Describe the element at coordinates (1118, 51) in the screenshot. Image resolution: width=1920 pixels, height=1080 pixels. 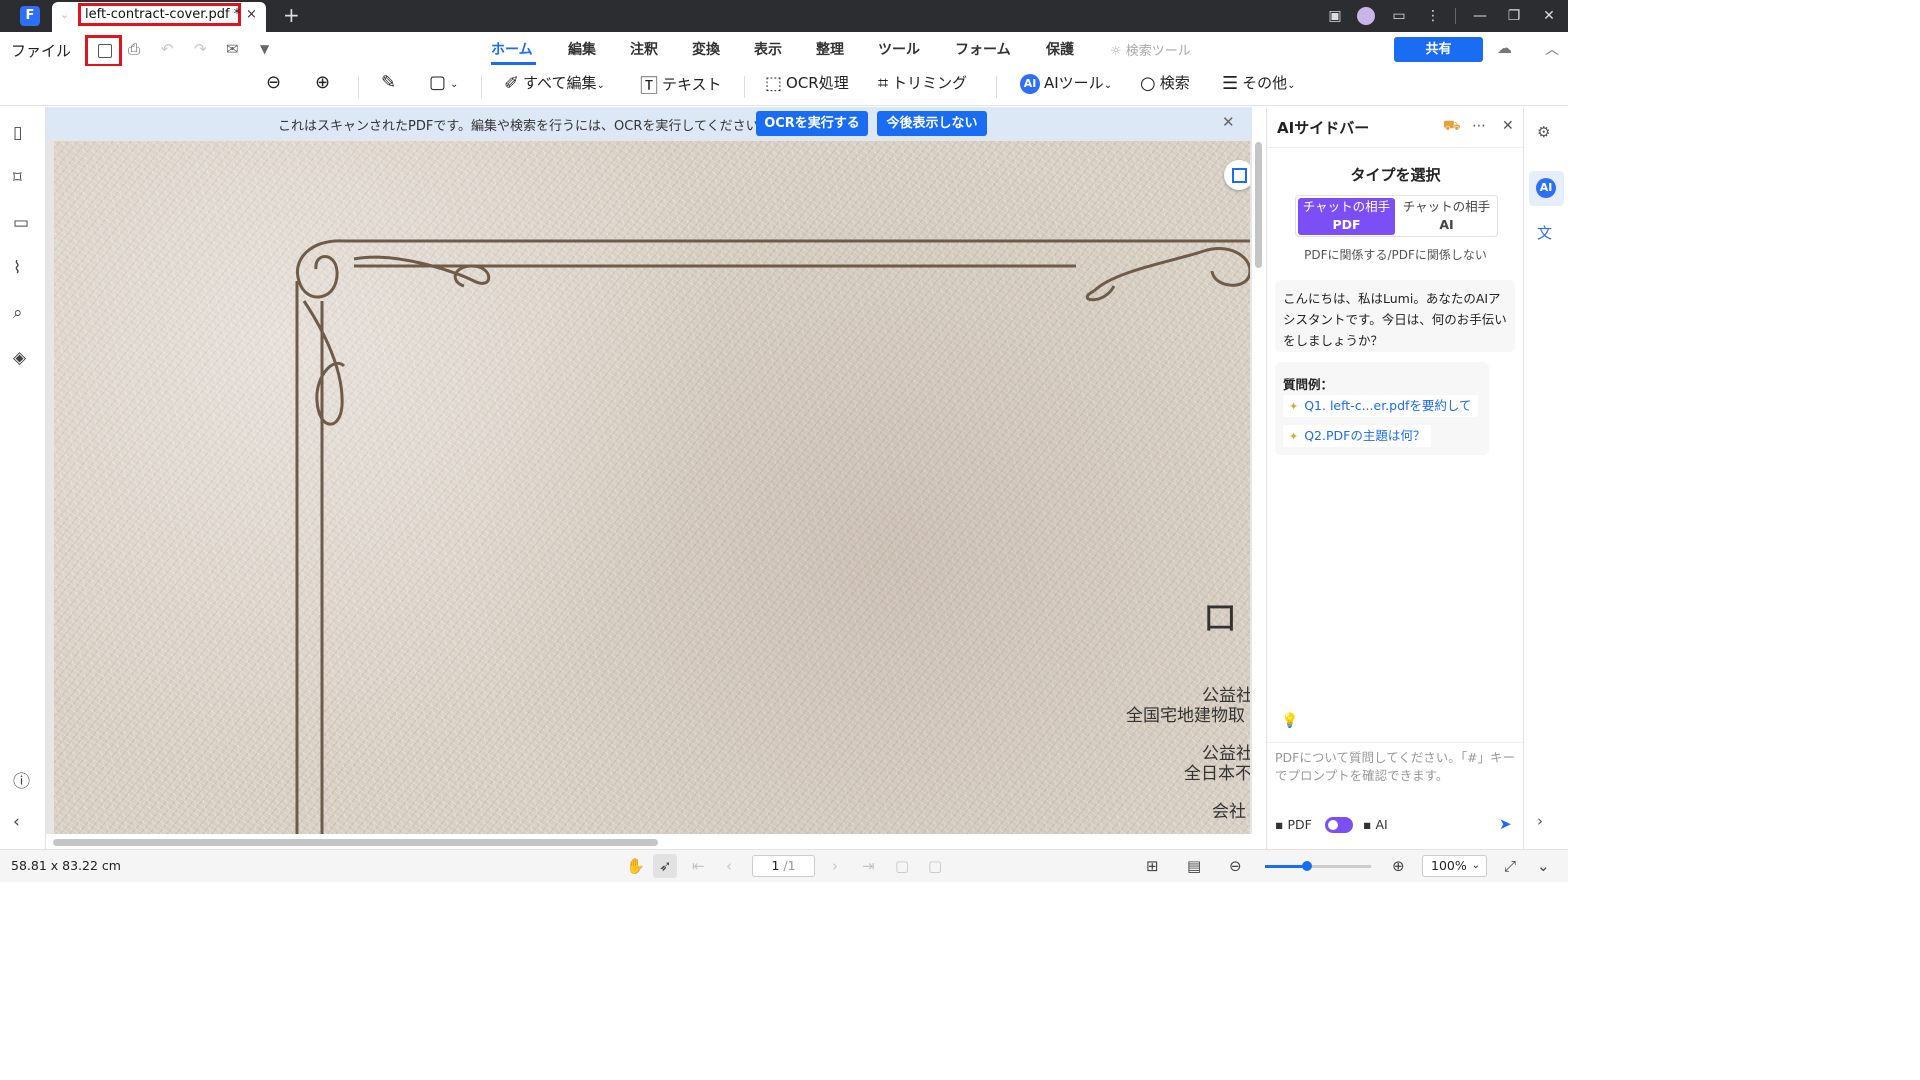
I see `bulb-icon: ☼` at that location.